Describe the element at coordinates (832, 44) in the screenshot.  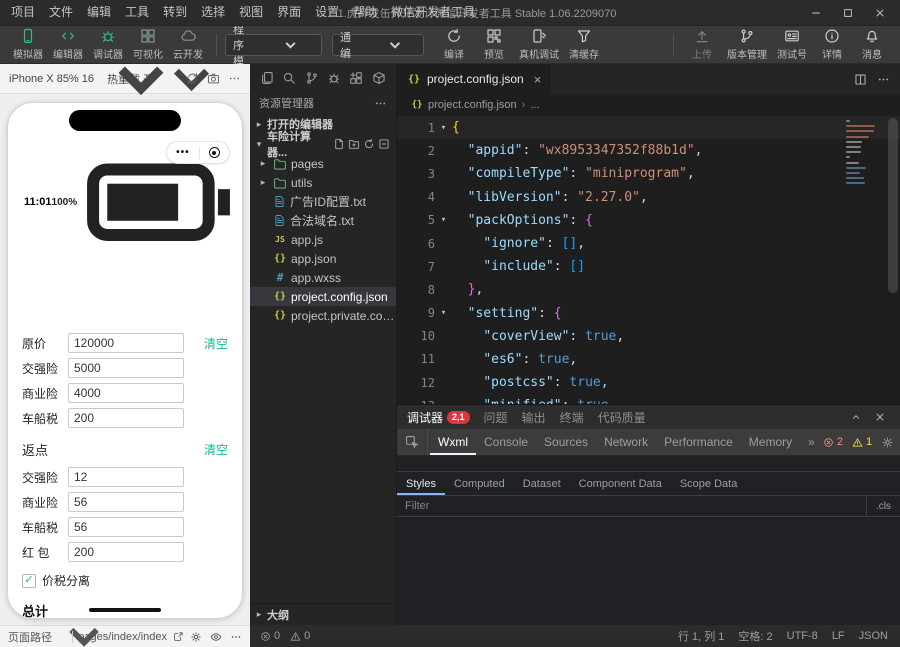
I see `action-info: 详情` at that location.